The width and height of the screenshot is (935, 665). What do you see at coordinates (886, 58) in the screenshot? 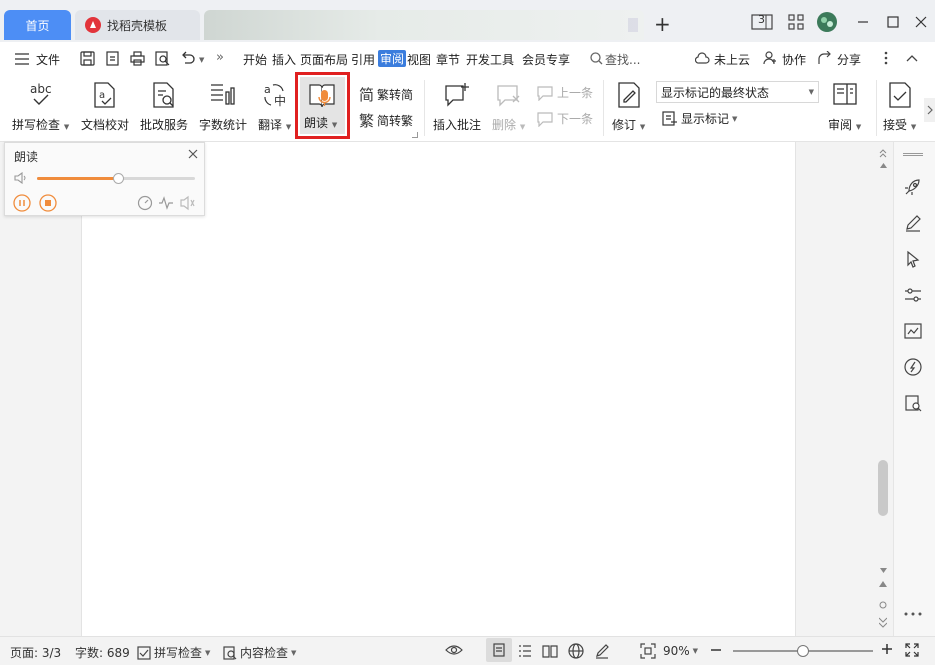
I see `more-options-icon` at bounding box center [886, 58].